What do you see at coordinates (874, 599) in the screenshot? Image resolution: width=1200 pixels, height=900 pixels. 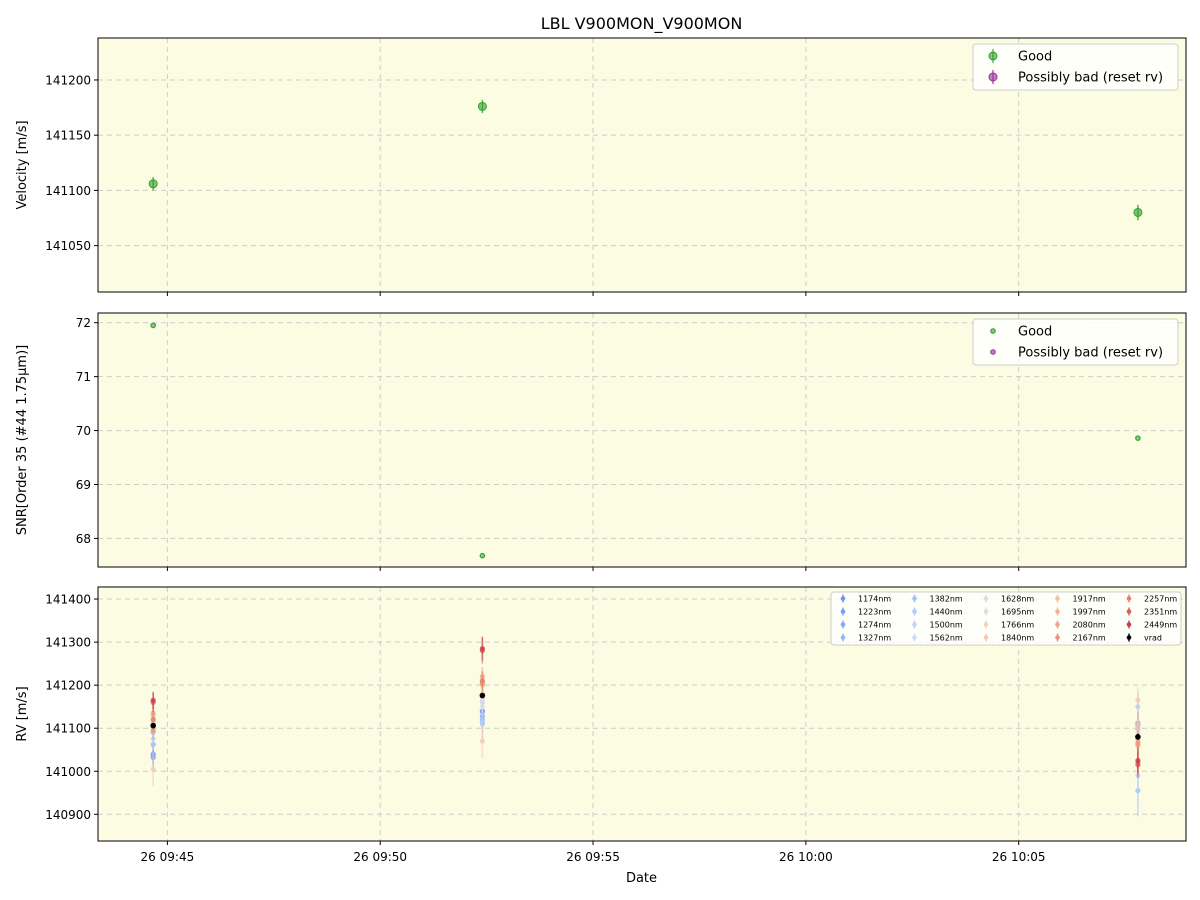 I see `legend-label: 1174nm` at bounding box center [874, 599].